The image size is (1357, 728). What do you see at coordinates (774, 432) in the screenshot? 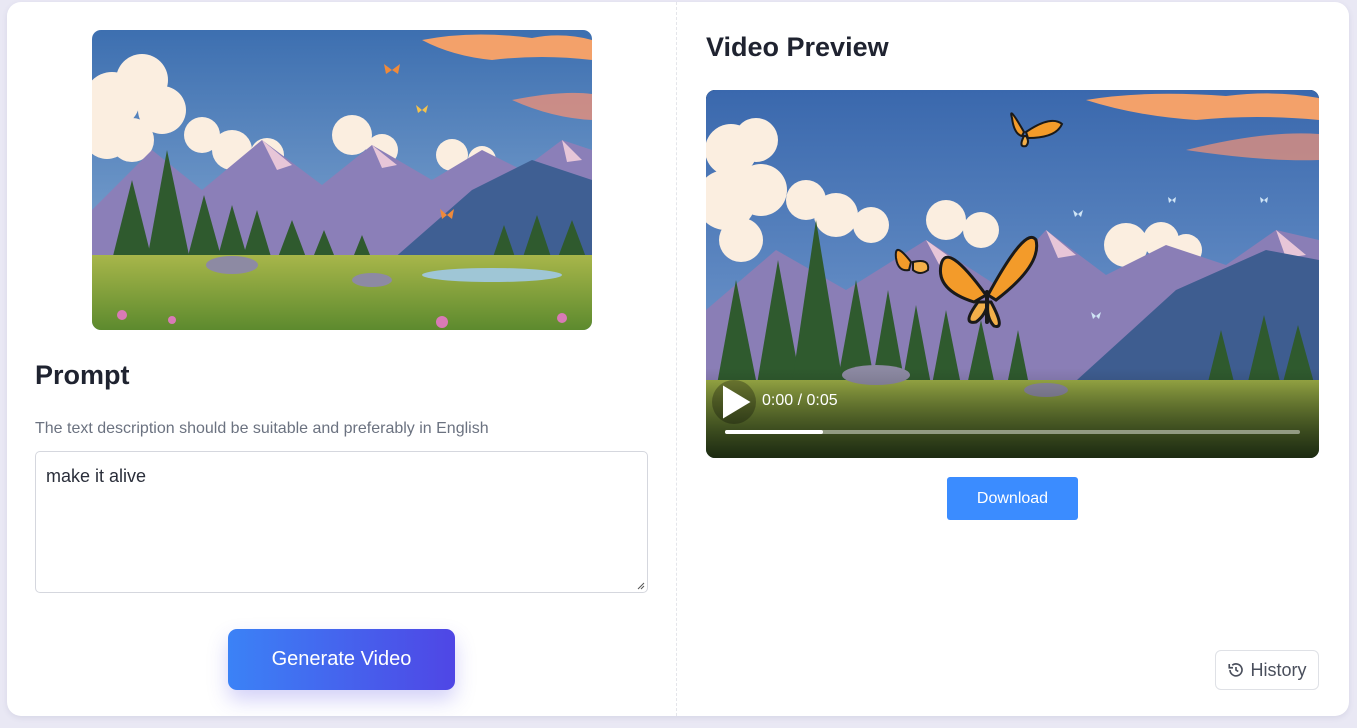
I see `seek-bar-progress` at bounding box center [774, 432].